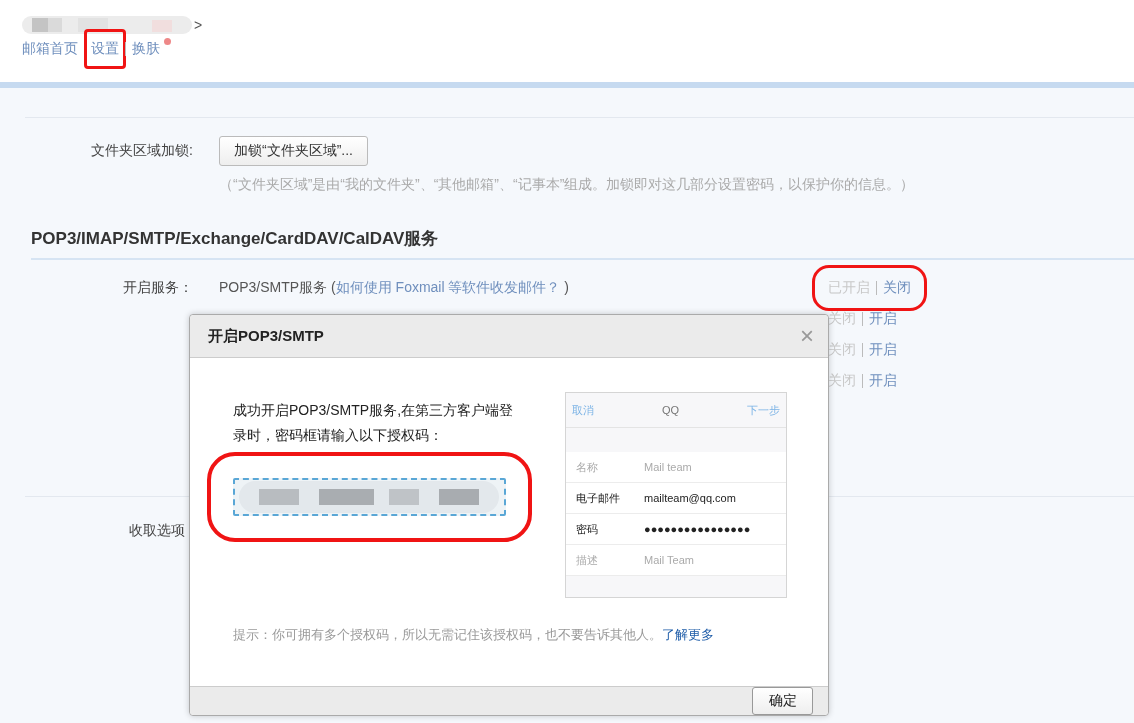  What do you see at coordinates (50, 49) in the screenshot?
I see `nav-link: 邮箱首页` at bounding box center [50, 49].